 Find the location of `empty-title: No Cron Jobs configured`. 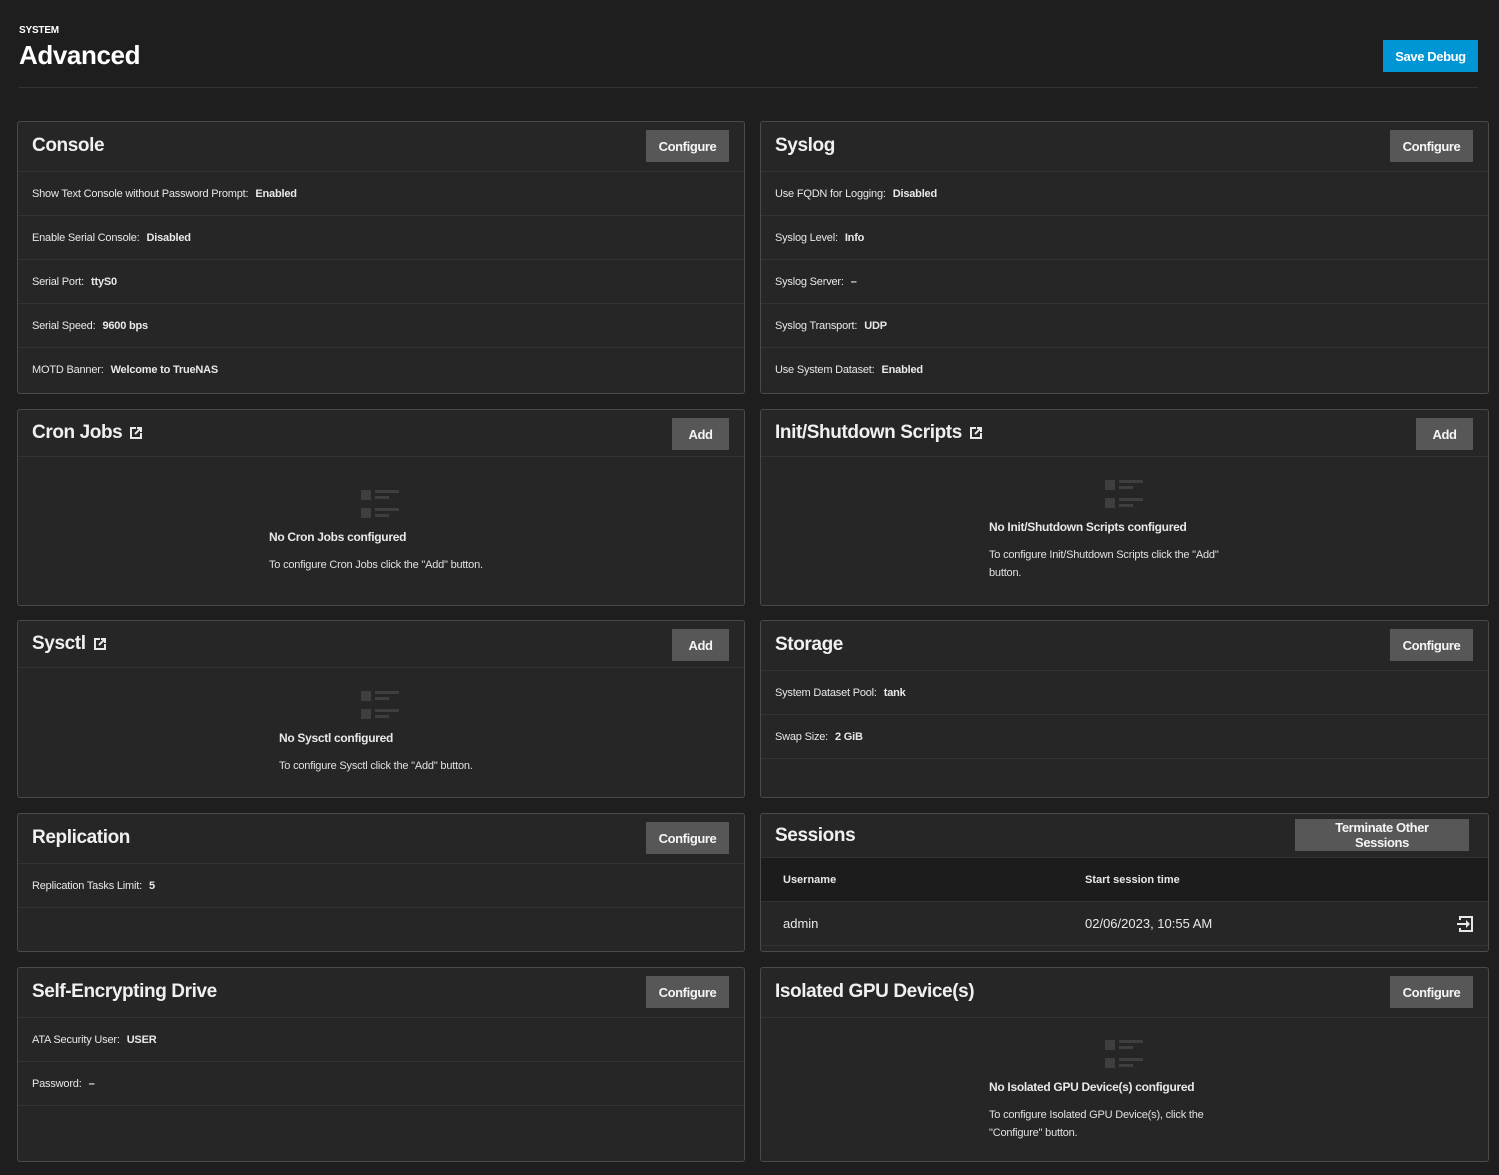

empty-title: No Cron Jobs configured is located at coordinates (338, 537).